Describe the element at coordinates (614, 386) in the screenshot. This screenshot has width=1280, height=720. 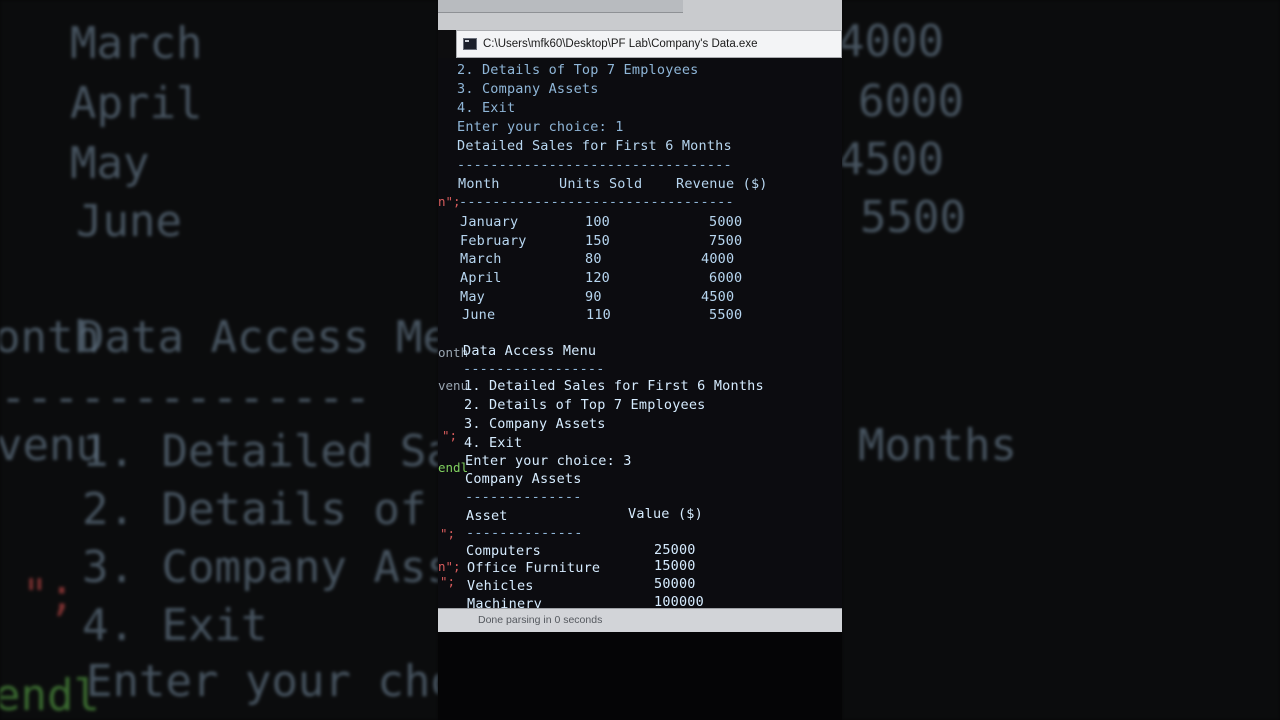
I see `menu-option: 1. Detailed Sales for First 6 Months` at that location.